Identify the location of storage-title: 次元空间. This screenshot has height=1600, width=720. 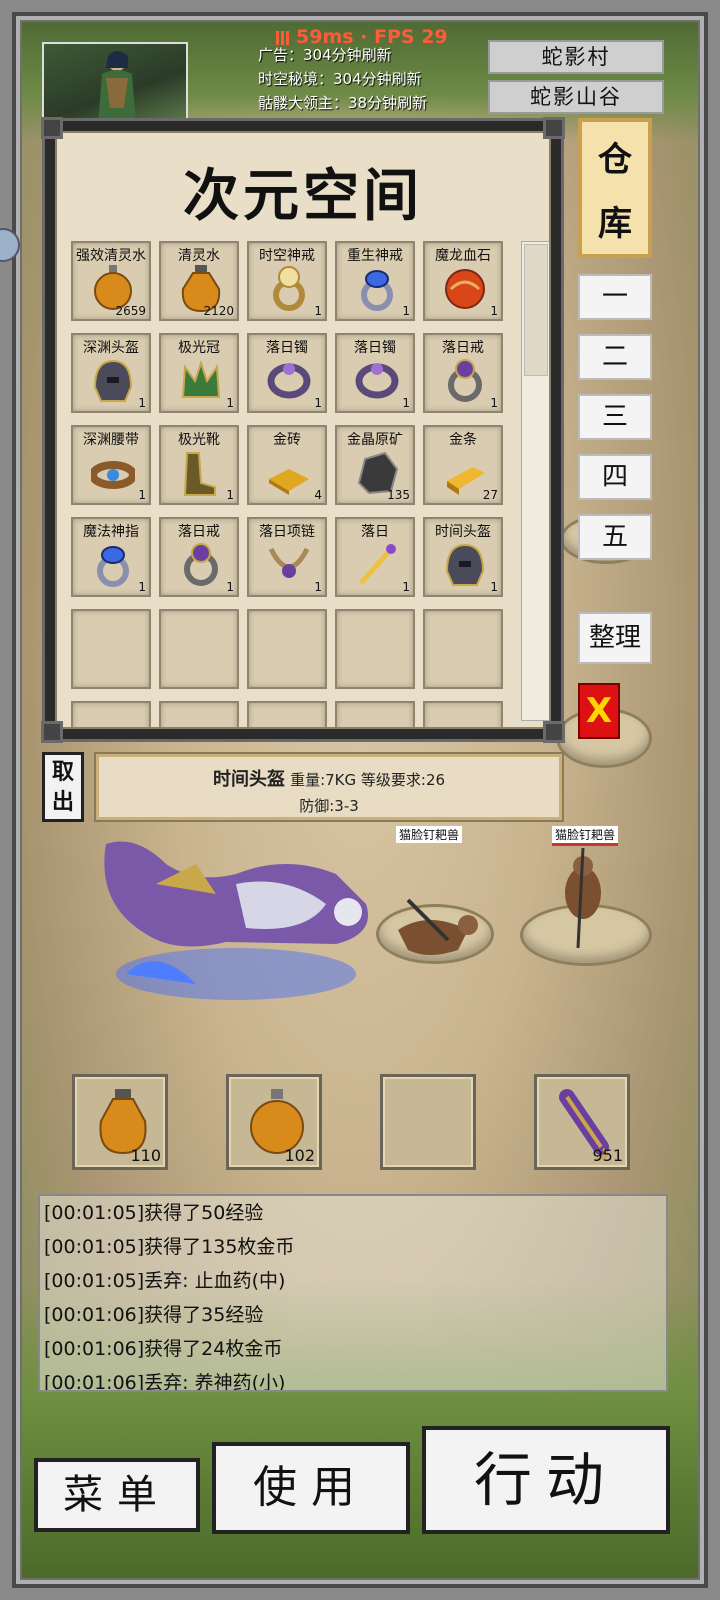
(303, 196).